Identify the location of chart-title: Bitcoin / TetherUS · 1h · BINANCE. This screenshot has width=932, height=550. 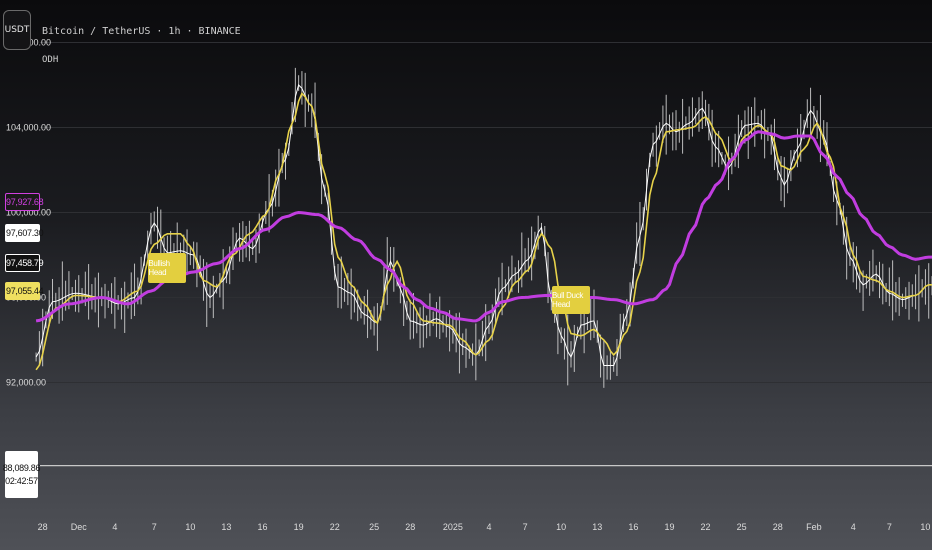
(141, 31).